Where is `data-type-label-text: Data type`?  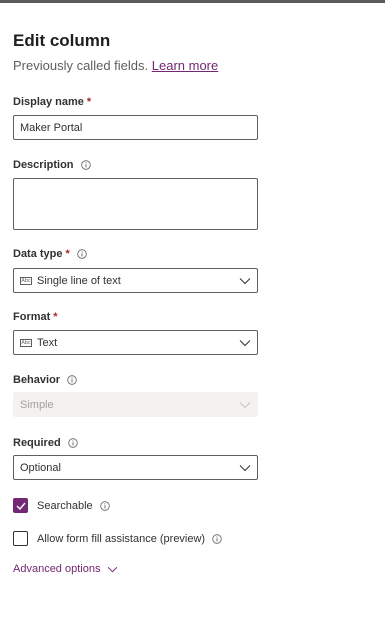 data-type-label-text: Data type is located at coordinates (38, 254).